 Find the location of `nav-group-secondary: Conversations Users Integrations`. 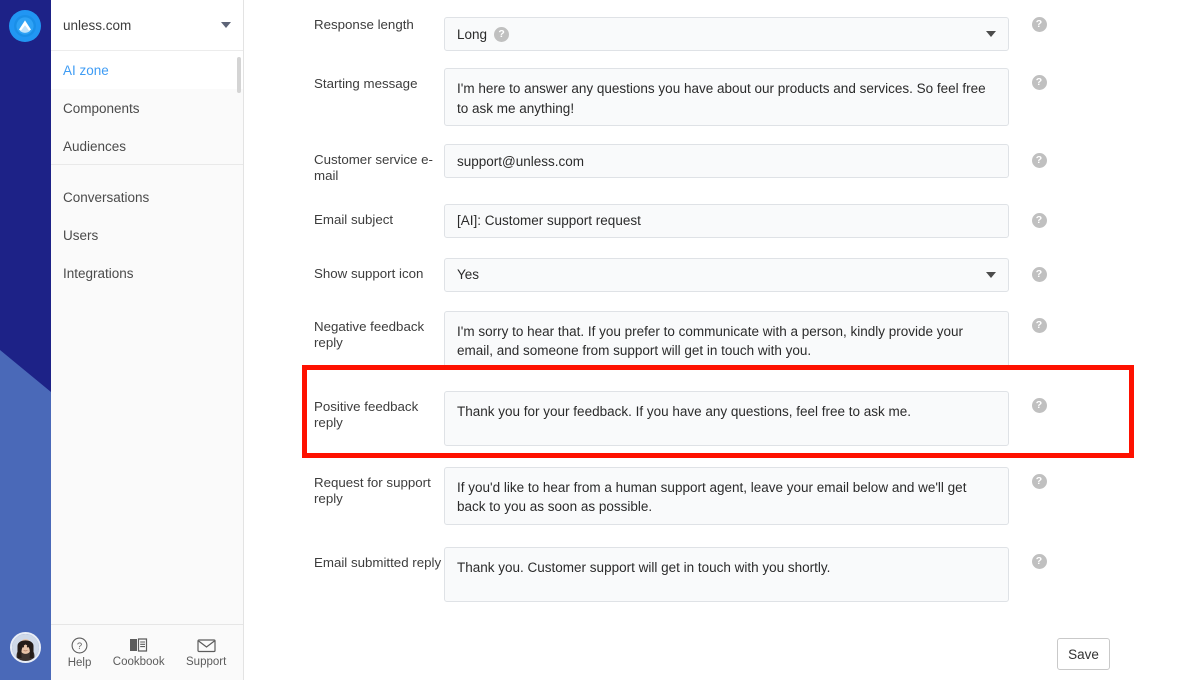

nav-group-secondary: Conversations Users Integrations is located at coordinates (147, 228).